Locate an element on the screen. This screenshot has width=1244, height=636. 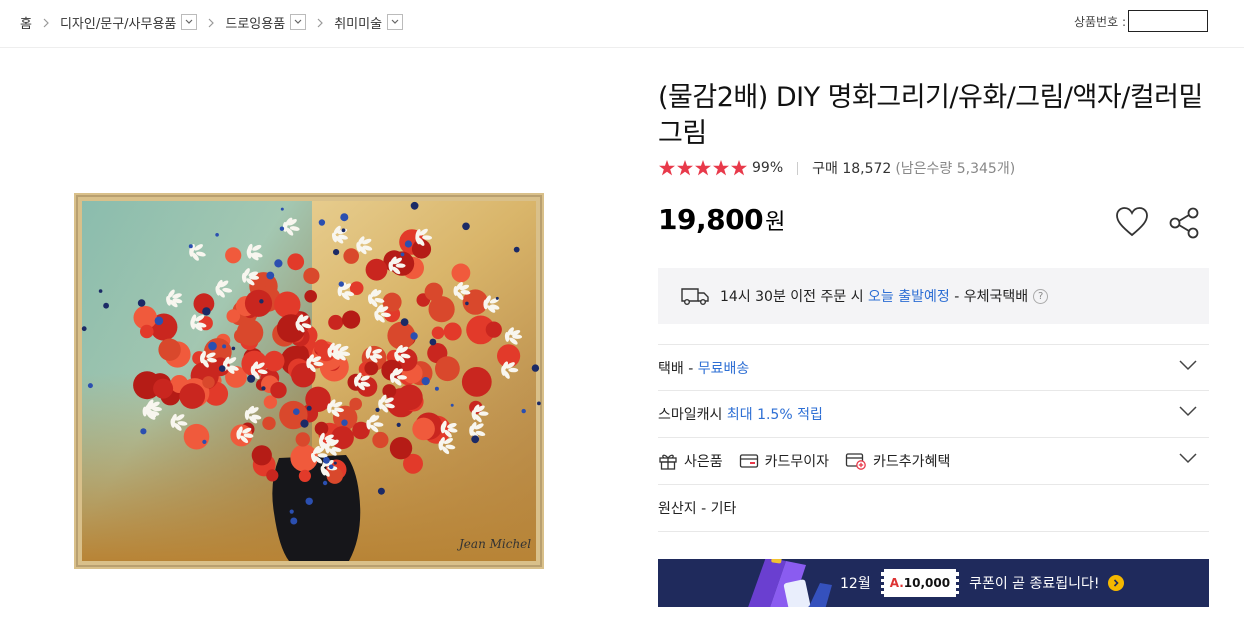
smile-cash-value: 최대 1.5% 적립 is located at coordinates (774, 415).